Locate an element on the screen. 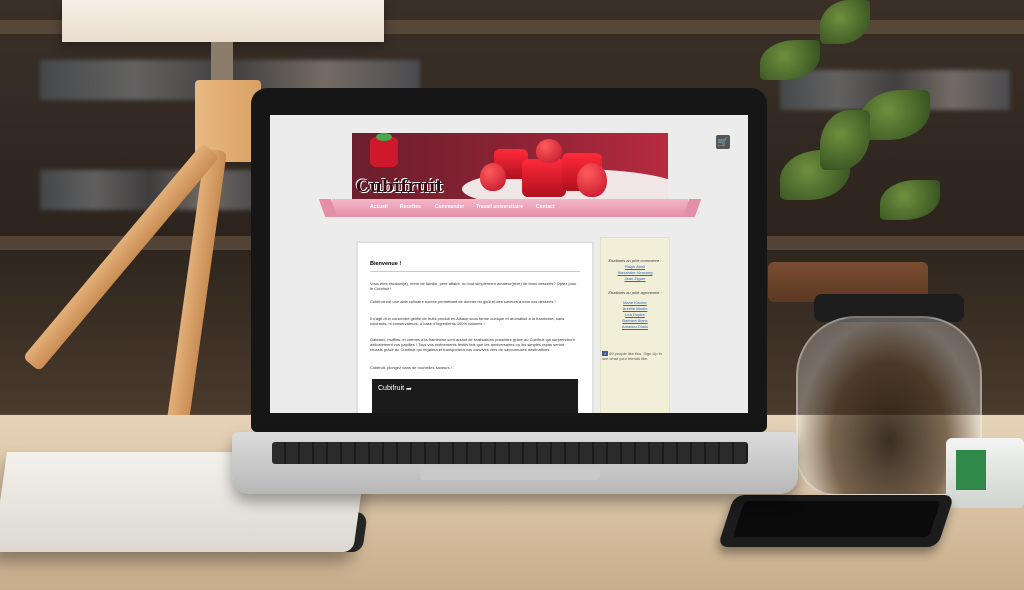 The image size is (1024, 590). video-player: Cubifruit ➦ is located at coordinates (475, 396).